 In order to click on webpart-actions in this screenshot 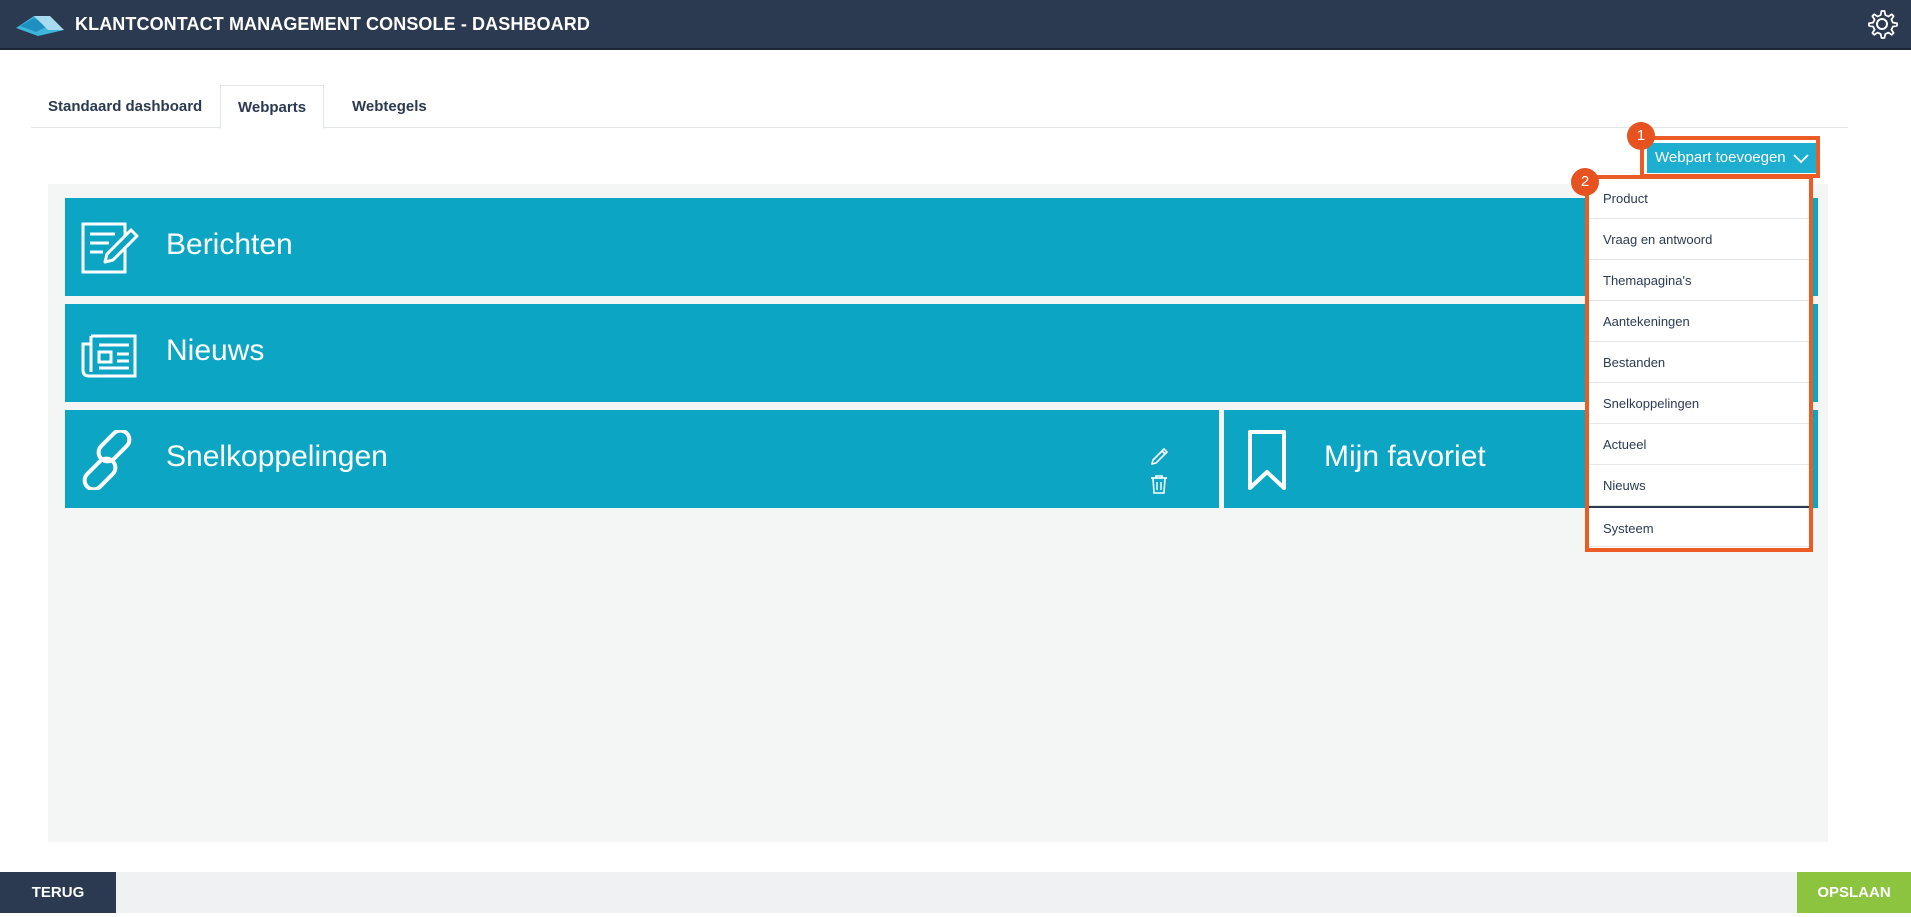, I will do `click(1183, 473)`.